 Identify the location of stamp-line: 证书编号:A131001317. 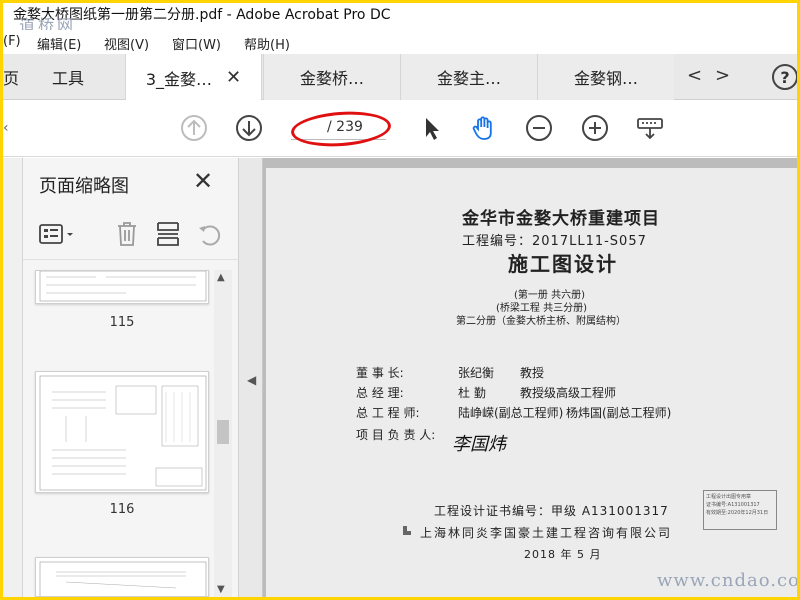
(733, 505).